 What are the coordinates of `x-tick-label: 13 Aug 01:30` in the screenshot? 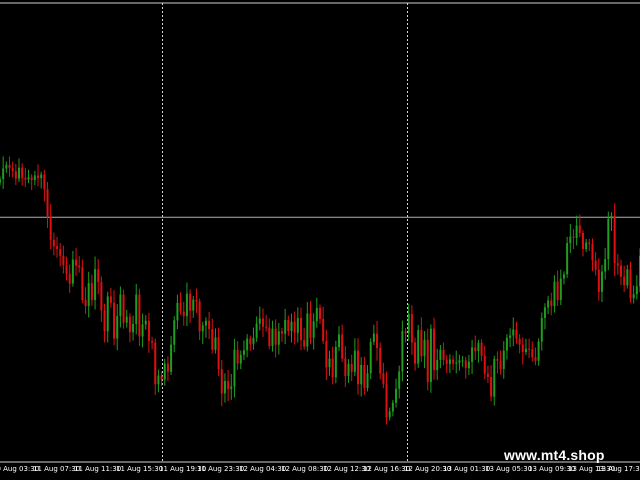 It's located at (467, 469).